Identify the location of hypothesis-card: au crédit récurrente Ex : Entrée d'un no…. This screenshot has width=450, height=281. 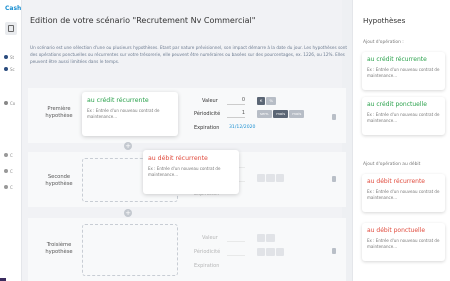
(130, 114).